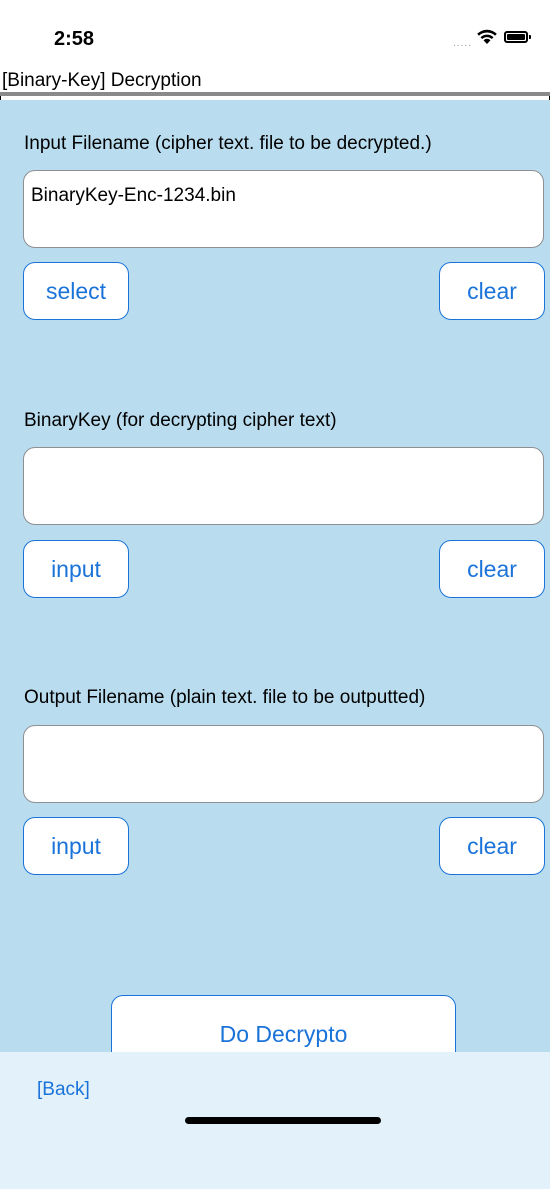 The width and height of the screenshot is (550, 1189). Describe the element at coordinates (76, 291) in the screenshot. I see `select-input-button: select` at that location.